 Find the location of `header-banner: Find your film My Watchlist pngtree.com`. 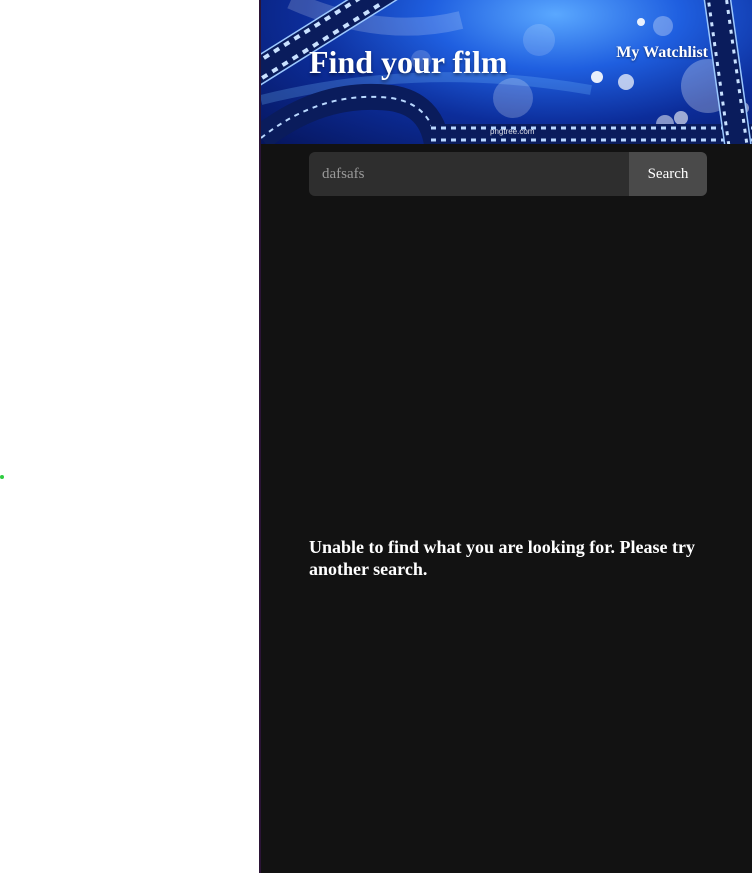

header-banner: Find your film My Watchlist pngtree.com is located at coordinates (506, 72).